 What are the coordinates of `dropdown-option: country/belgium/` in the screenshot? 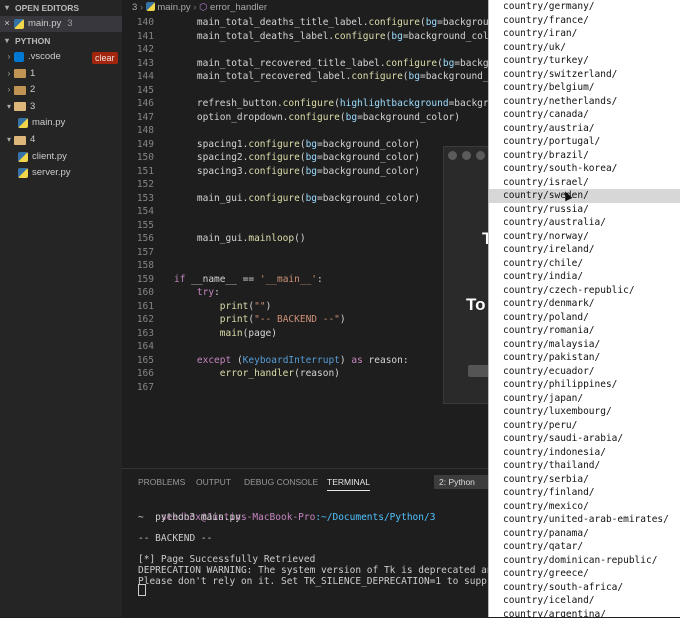 It's located at (584, 88).